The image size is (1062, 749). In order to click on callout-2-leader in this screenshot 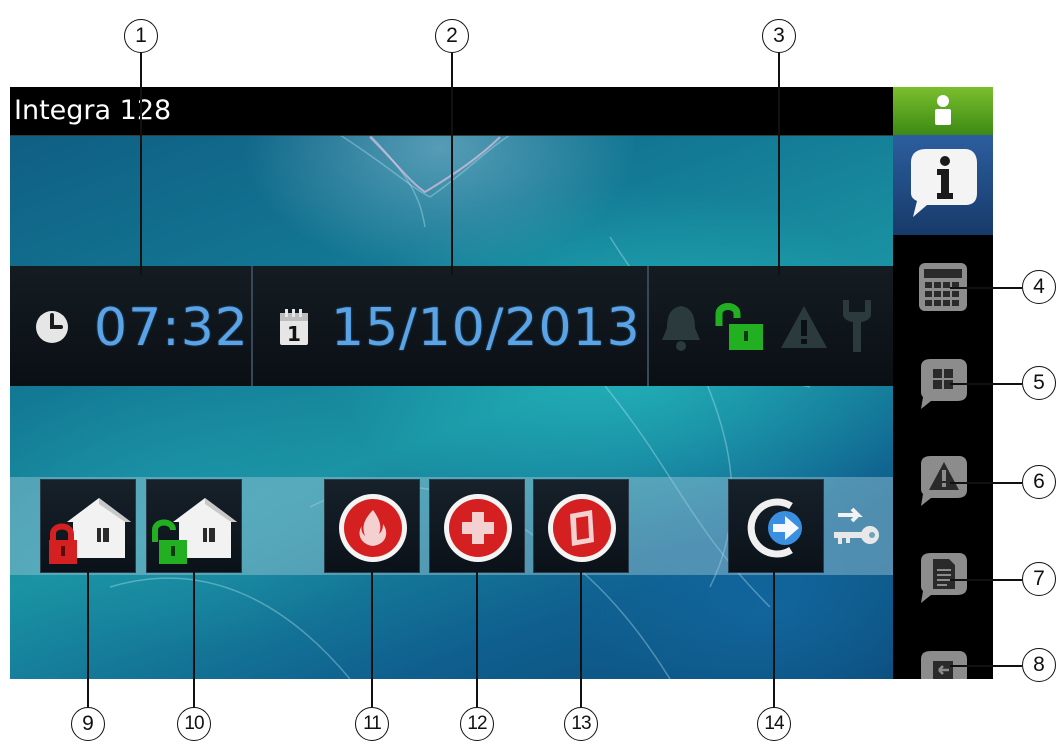, I will do `click(452, 164)`.